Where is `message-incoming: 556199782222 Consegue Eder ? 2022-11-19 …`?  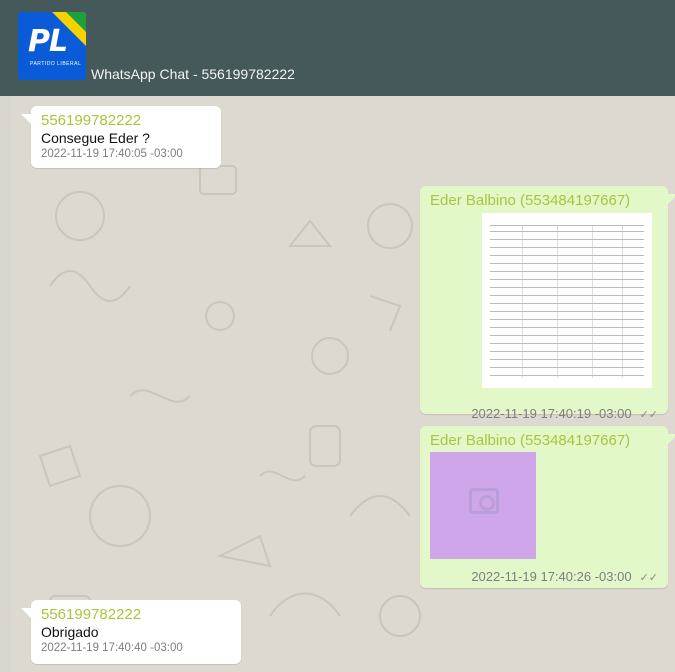 message-incoming: 556199782222 Consegue Eder ? 2022-11-19 … is located at coordinates (121, 137).